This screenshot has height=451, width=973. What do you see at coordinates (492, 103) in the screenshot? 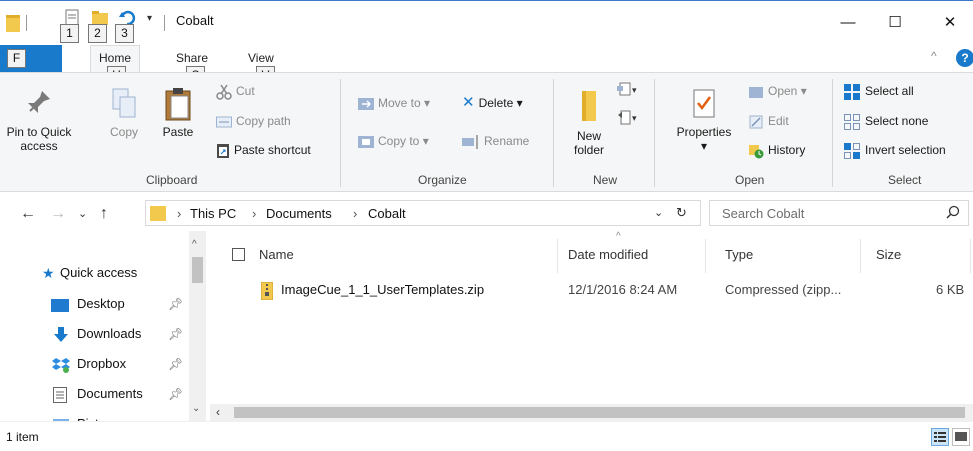
I see `delete-button: ✕ Delete ▾` at bounding box center [492, 103].